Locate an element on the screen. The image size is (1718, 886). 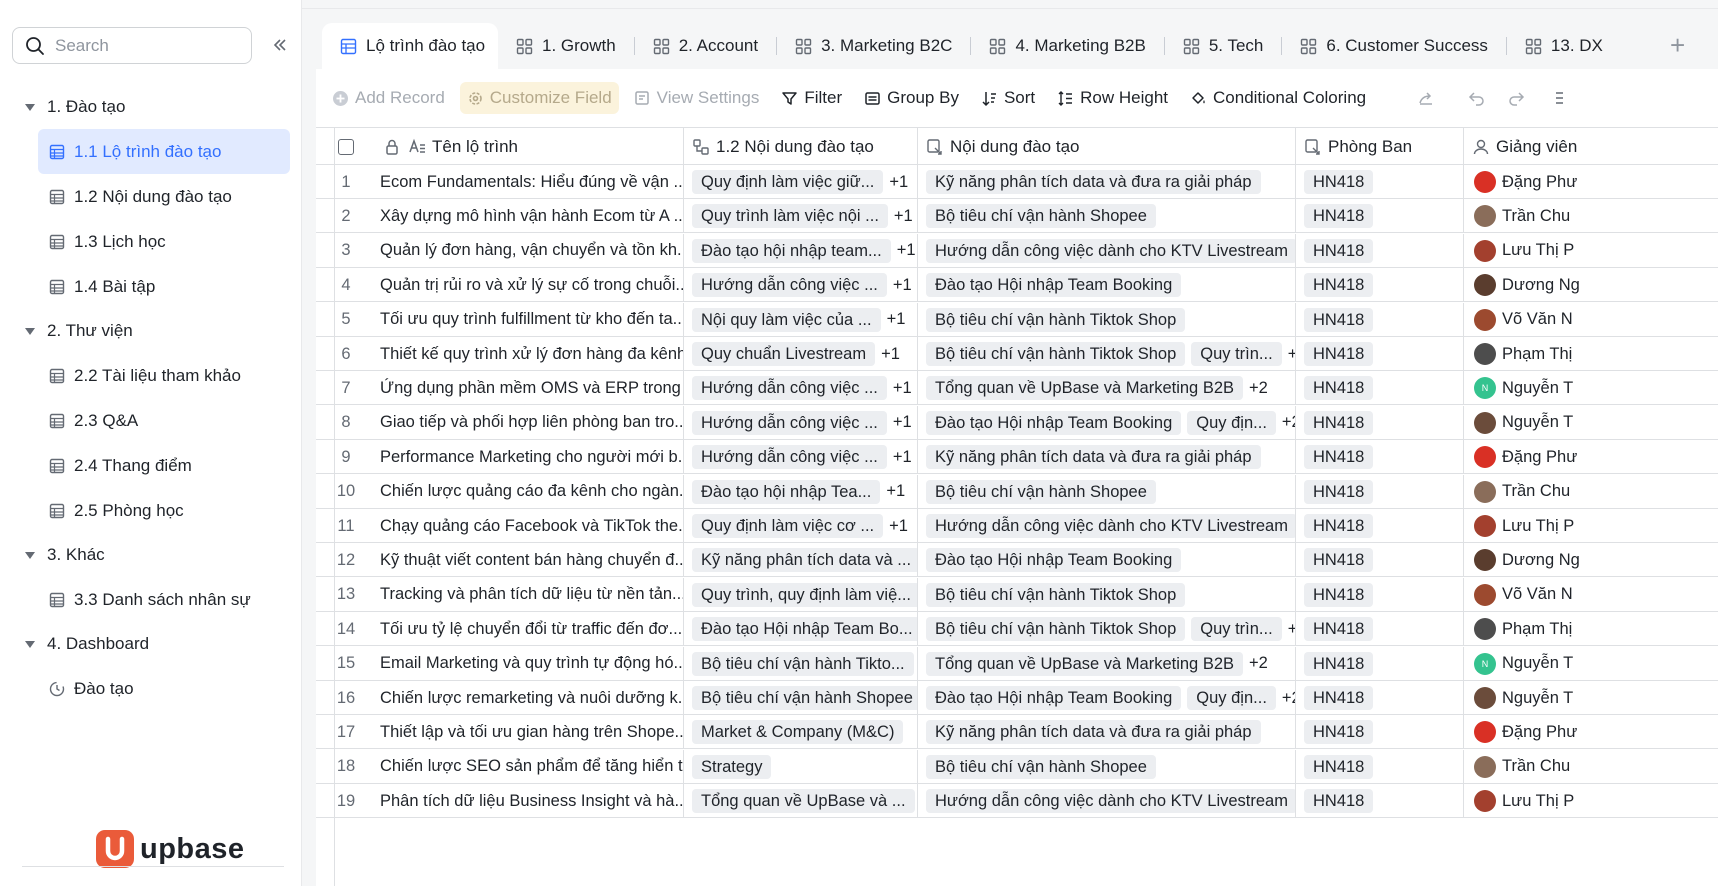
sidebar-item-1-1: 1.1 Lộ trình đào tạo is located at coordinates (164, 151).